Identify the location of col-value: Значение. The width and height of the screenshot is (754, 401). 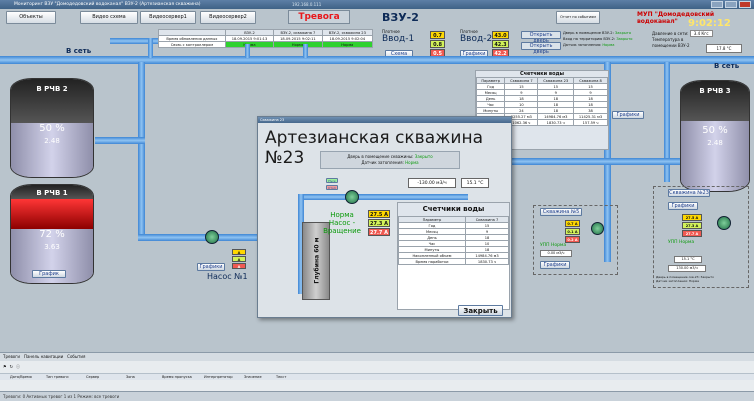
(260, 377).